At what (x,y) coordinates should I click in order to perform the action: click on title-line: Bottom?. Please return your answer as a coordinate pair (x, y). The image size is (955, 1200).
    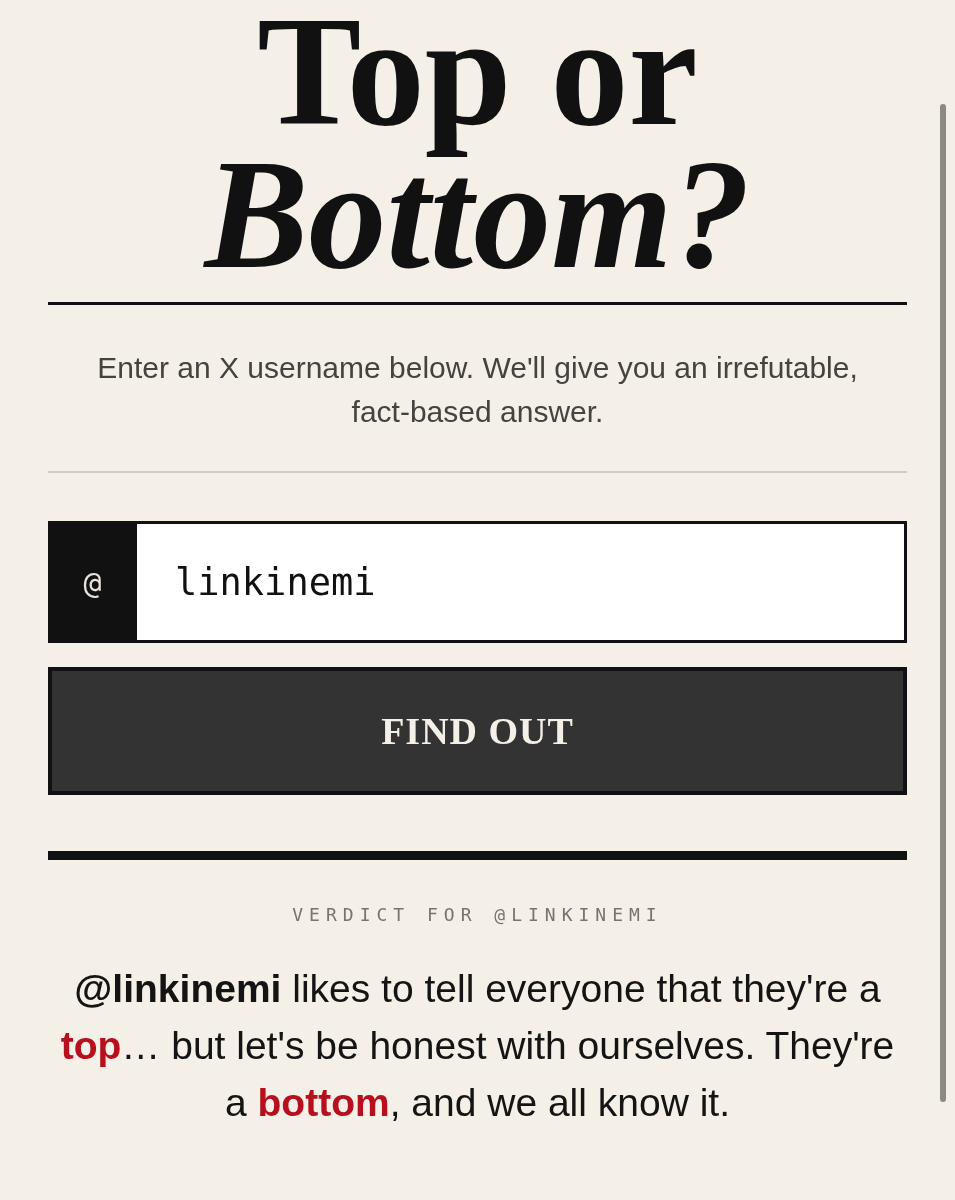
    Looking at the image, I should click on (477, 215).